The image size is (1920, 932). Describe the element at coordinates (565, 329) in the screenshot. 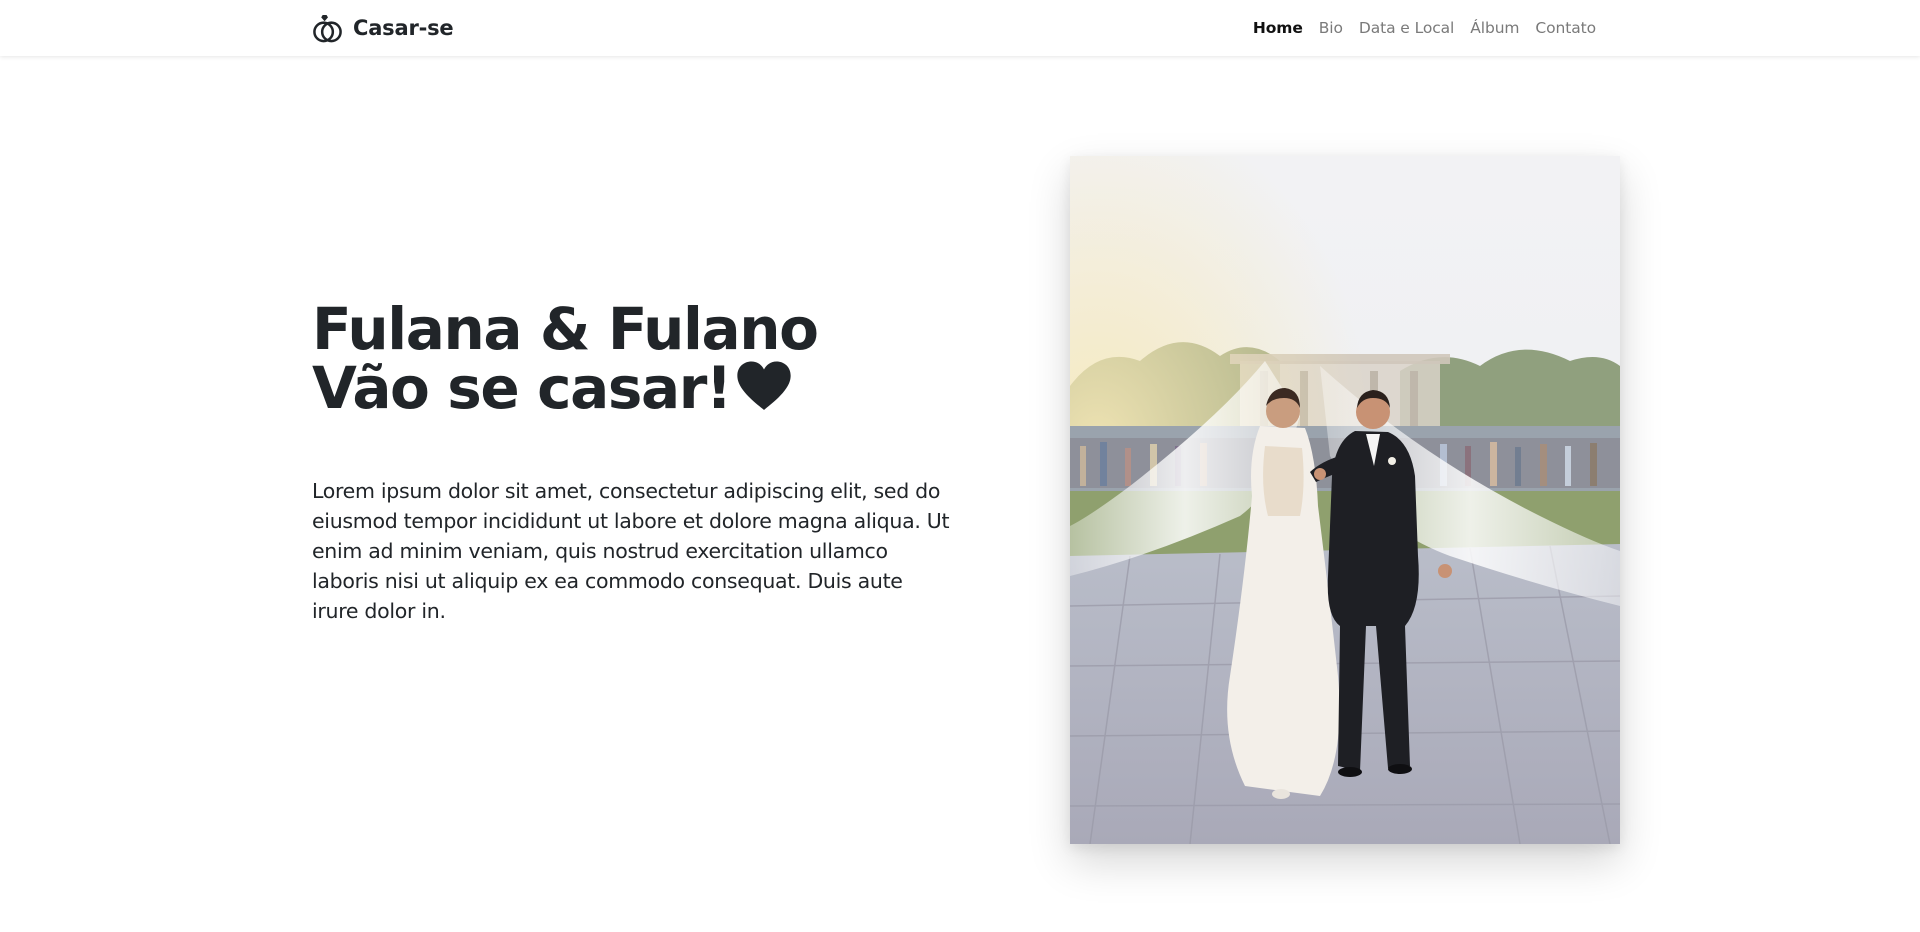

I see `hero-title-line1: Fulana & Fulano` at that location.